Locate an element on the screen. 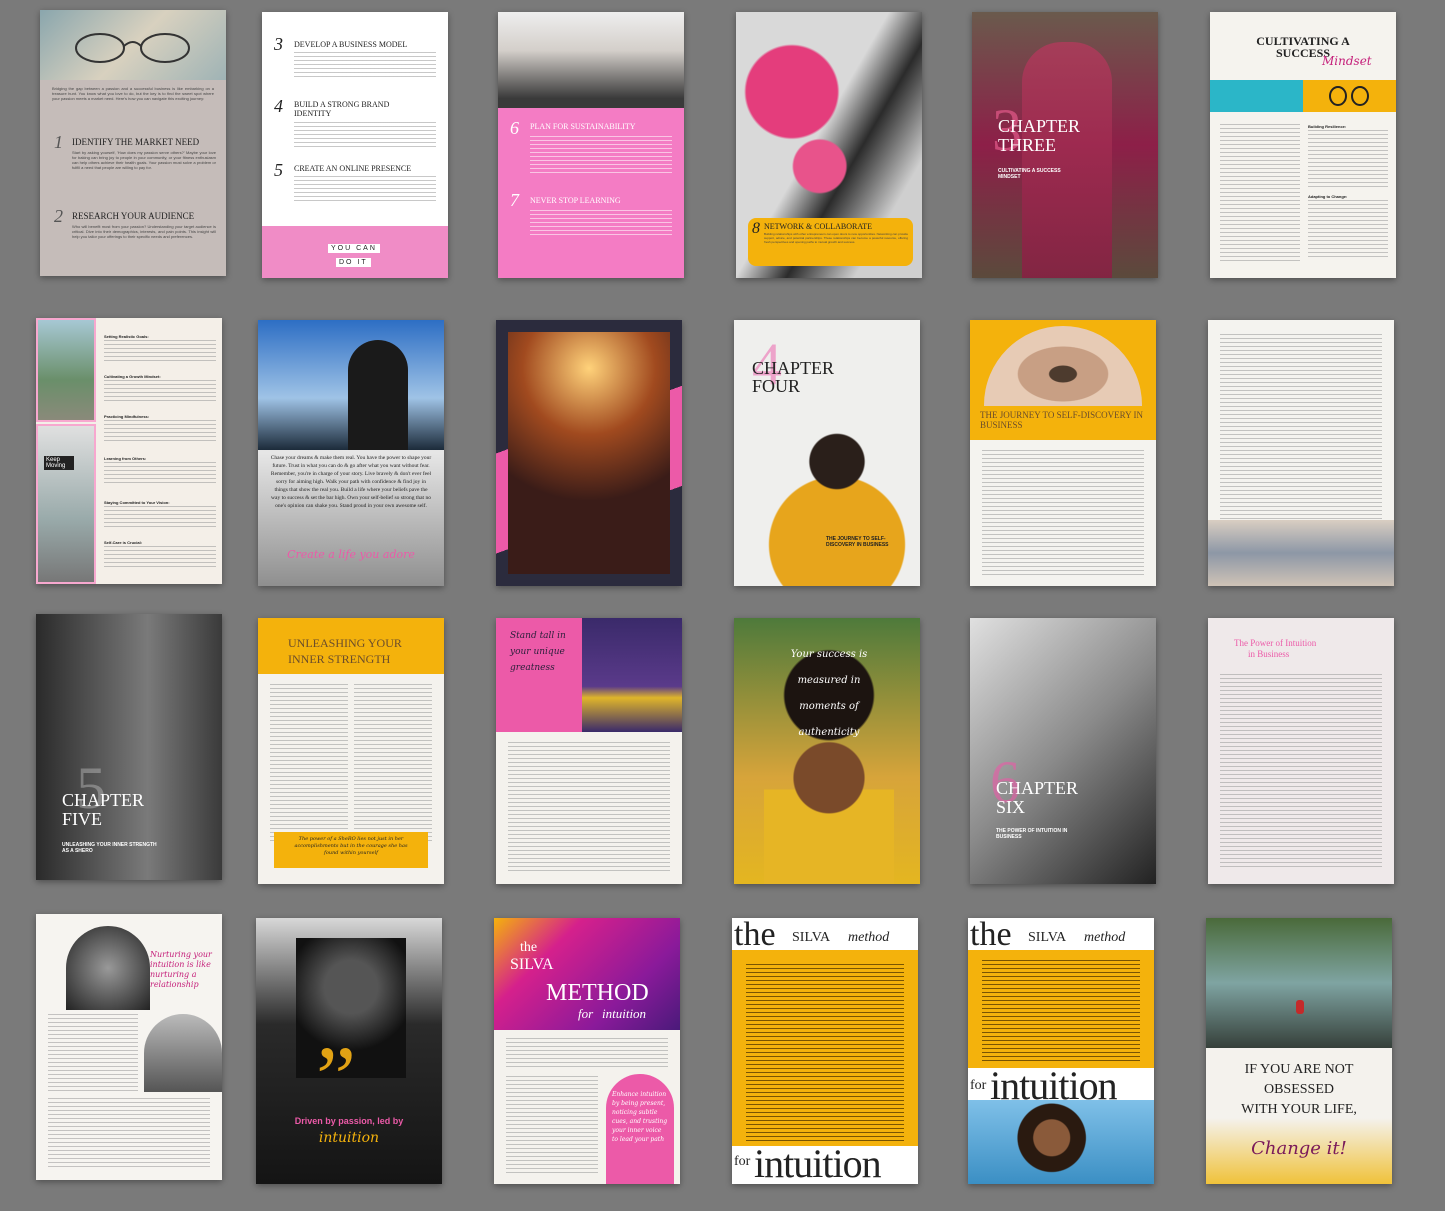 This screenshot has width=1445, height=1211. script-quote: Stand tall in your unique greatness is located at coordinates (538, 652).